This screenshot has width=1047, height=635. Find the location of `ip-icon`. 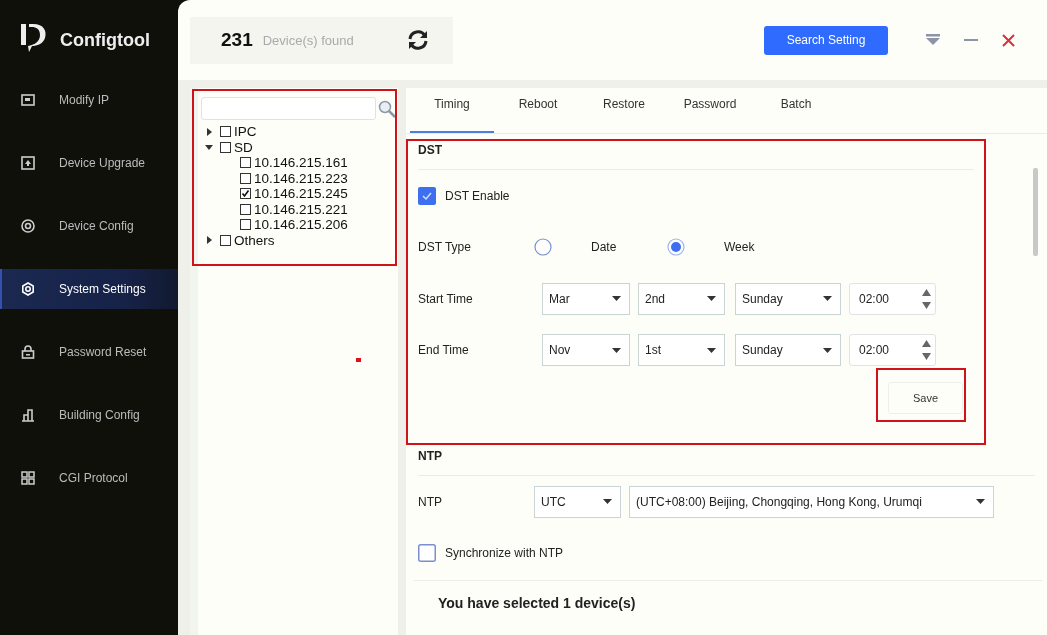

ip-icon is located at coordinates (28, 100).